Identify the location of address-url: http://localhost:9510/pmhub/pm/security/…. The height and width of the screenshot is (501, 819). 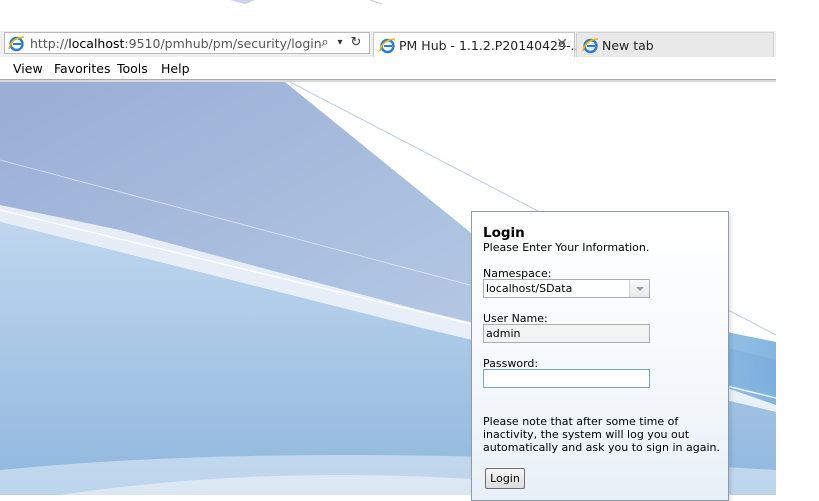
(176, 43).